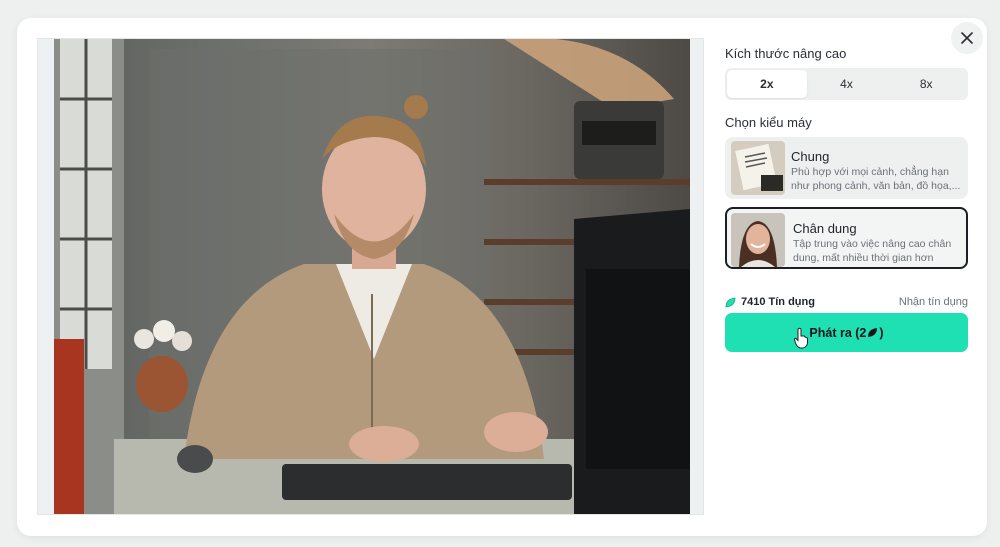 The width and height of the screenshot is (1000, 547). I want to click on credit-balance-text: 7410 Tín dụng, so click(778, 302).